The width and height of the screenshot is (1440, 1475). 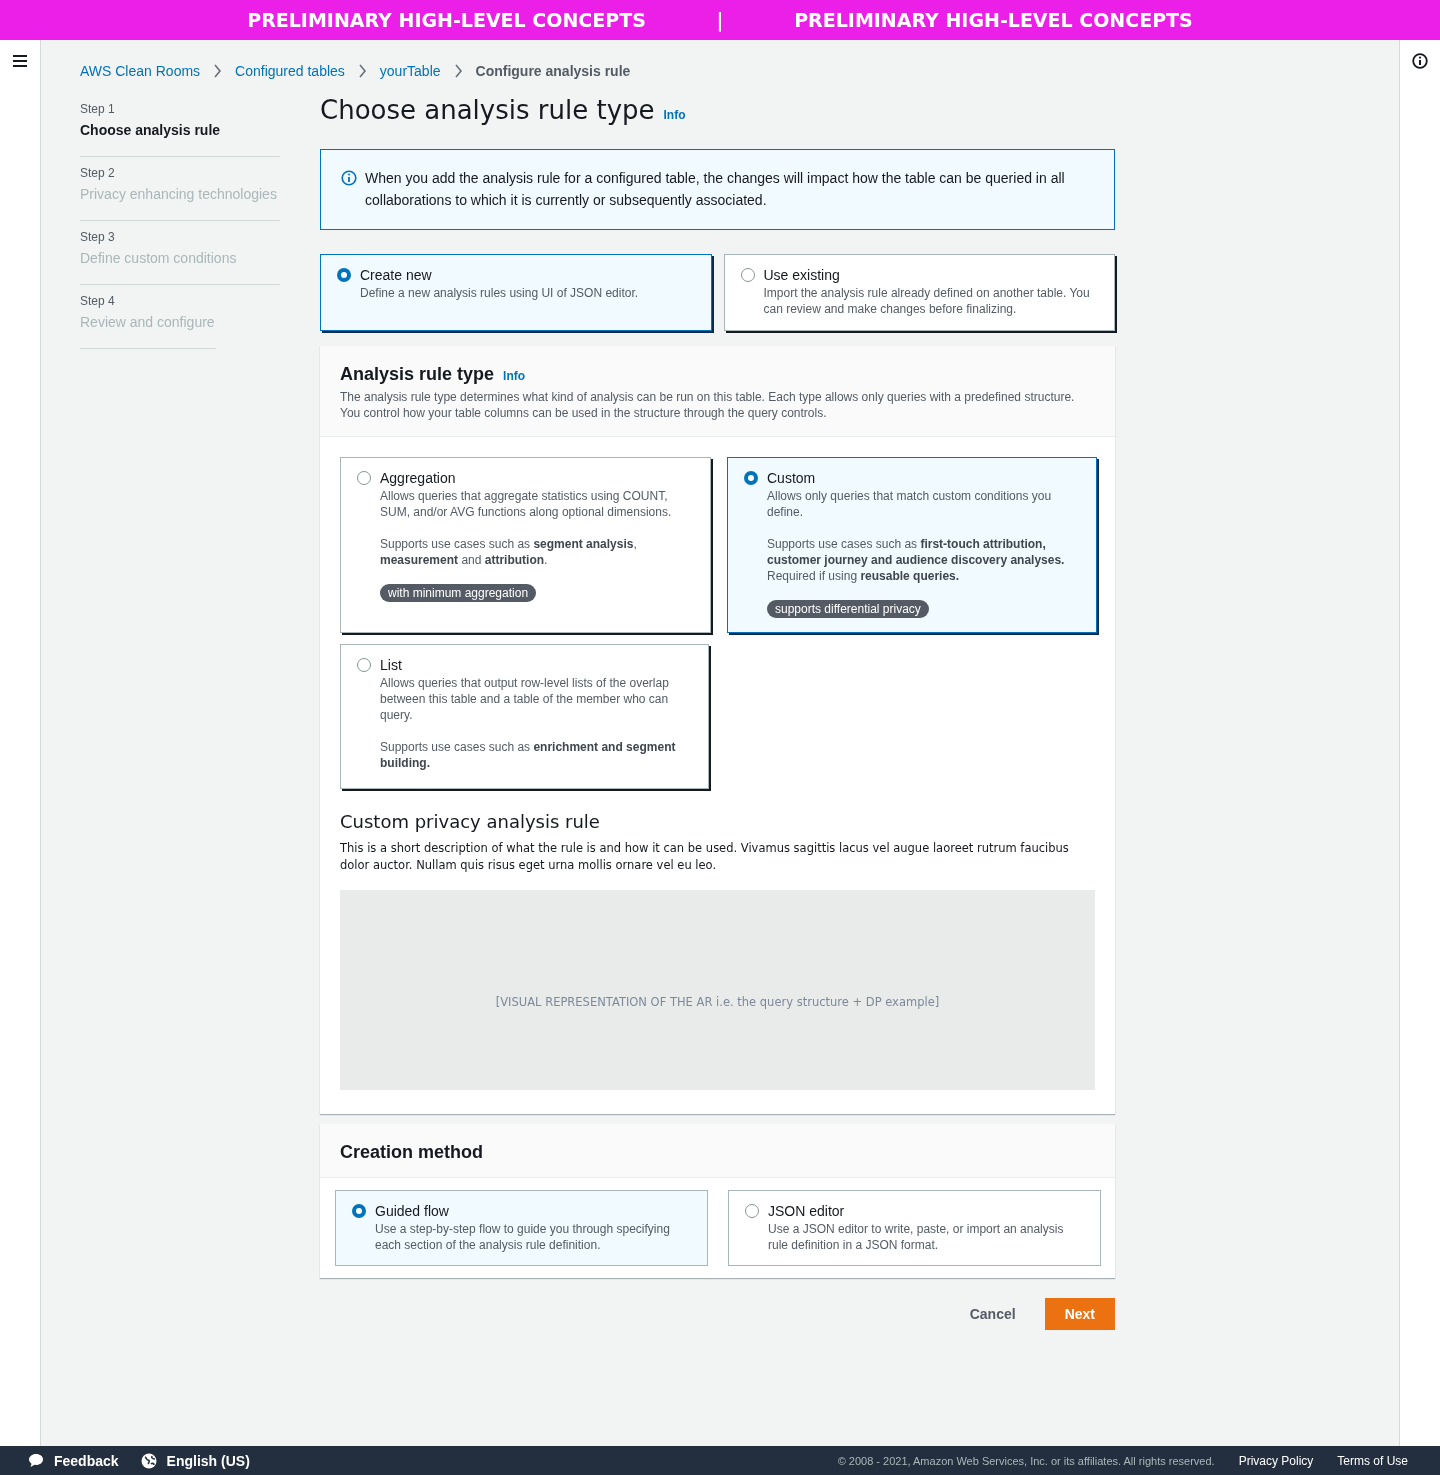 What do you see at coordinates (98, 301) in the screenshot?
I see `step-number: Step 4` at bounding box center [98, 301].